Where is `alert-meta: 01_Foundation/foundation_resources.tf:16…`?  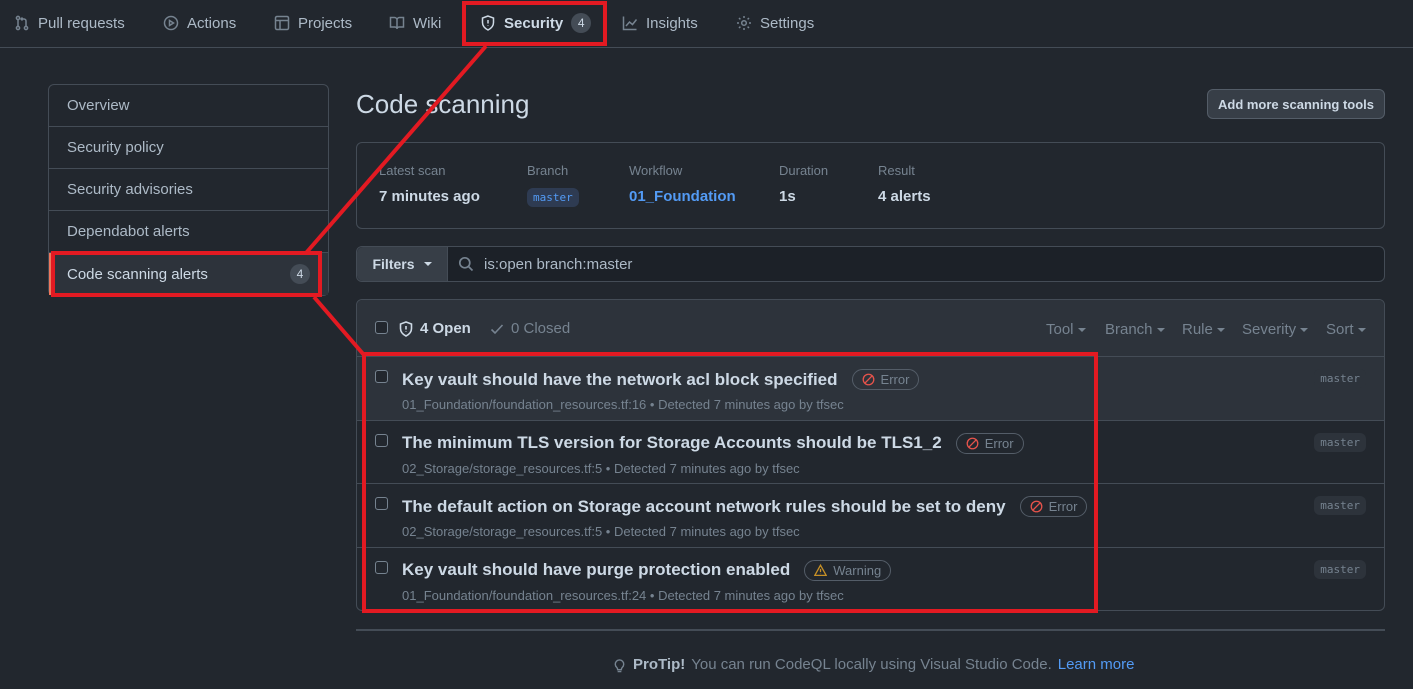
alert-meta: 01_Foundation/foundation_resources.tf:16… is located at coordinates (623, 404).